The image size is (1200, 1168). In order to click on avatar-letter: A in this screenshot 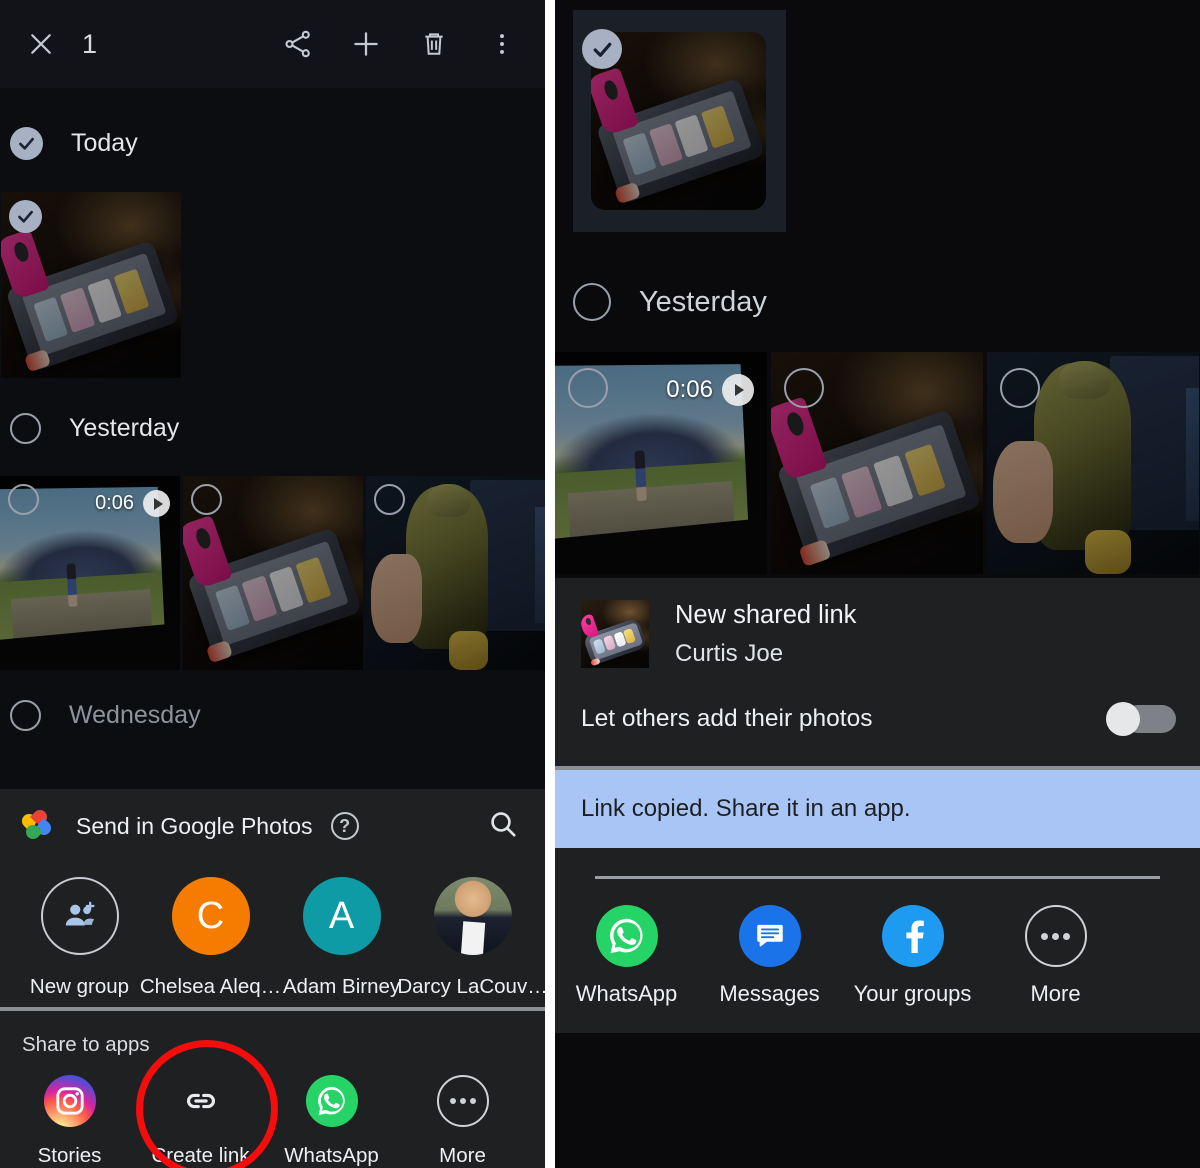, I will do `click(341, 915)`.